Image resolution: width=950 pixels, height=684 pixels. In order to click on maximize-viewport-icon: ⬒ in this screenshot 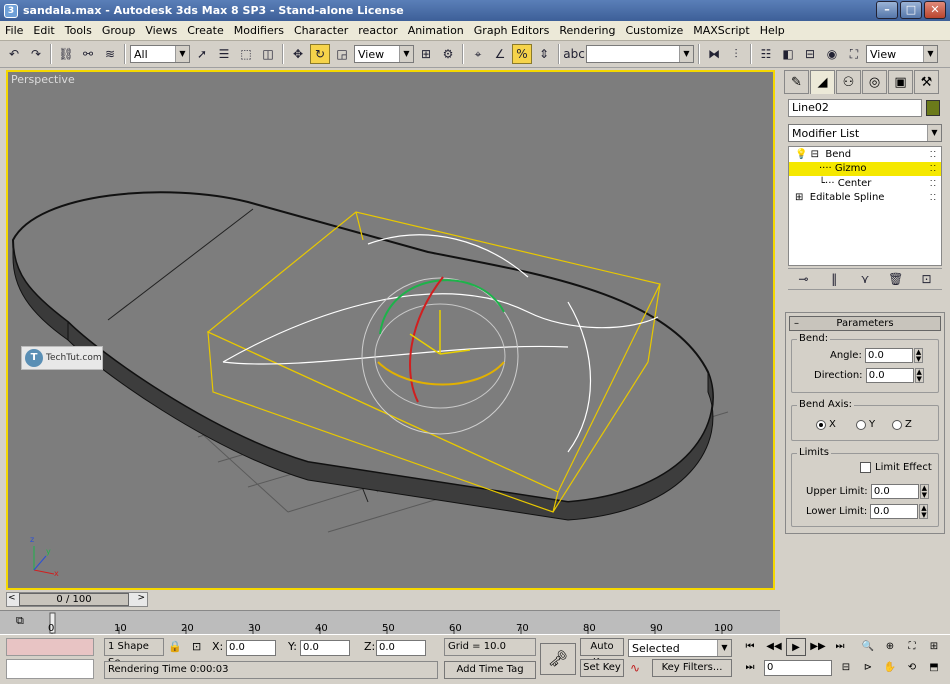, I will do `click(934, 668)`.